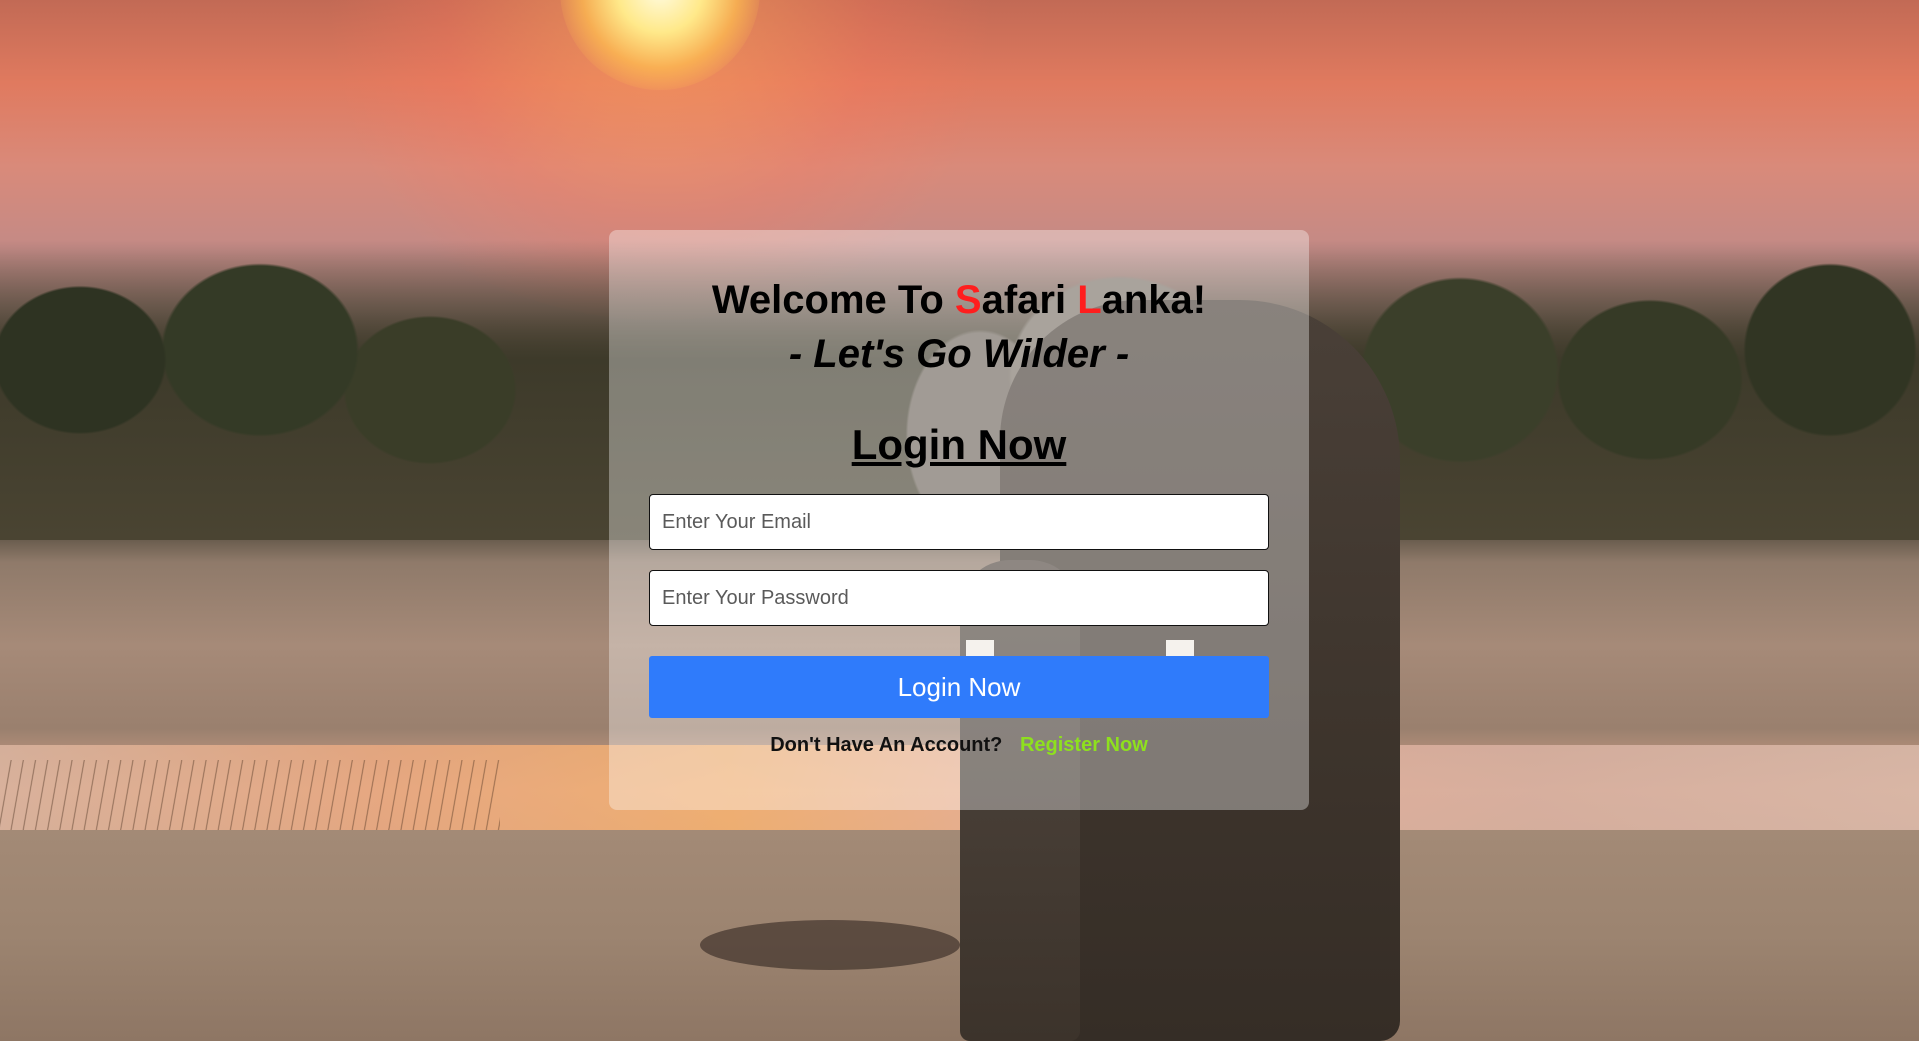 The width and height of the screenshot is (1919, 1041). Describe the element at coordinates (968, 300) in the screenshot. I see `brand-initial-s: S` at that location.